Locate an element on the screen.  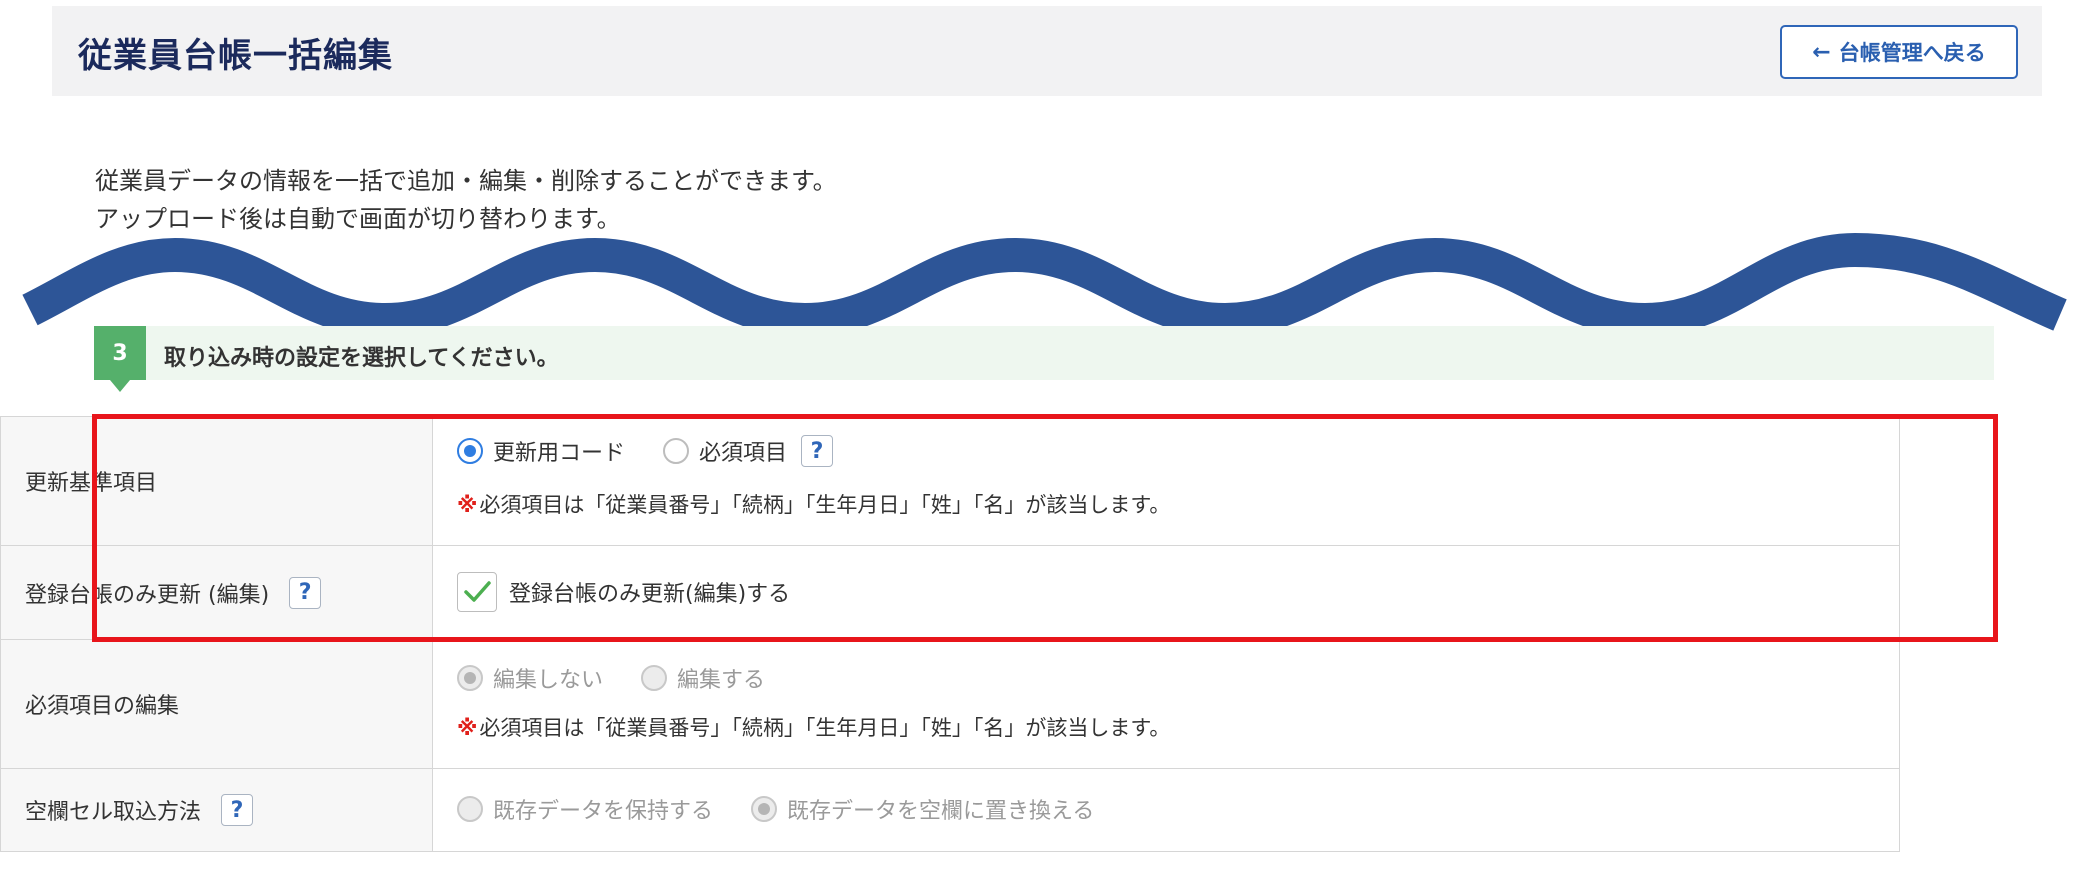
registered-only-row: 登録台帳のみ更新 (編集) ? 登録台帳のみ更新(編集)する is located at coordinates (950, 592).